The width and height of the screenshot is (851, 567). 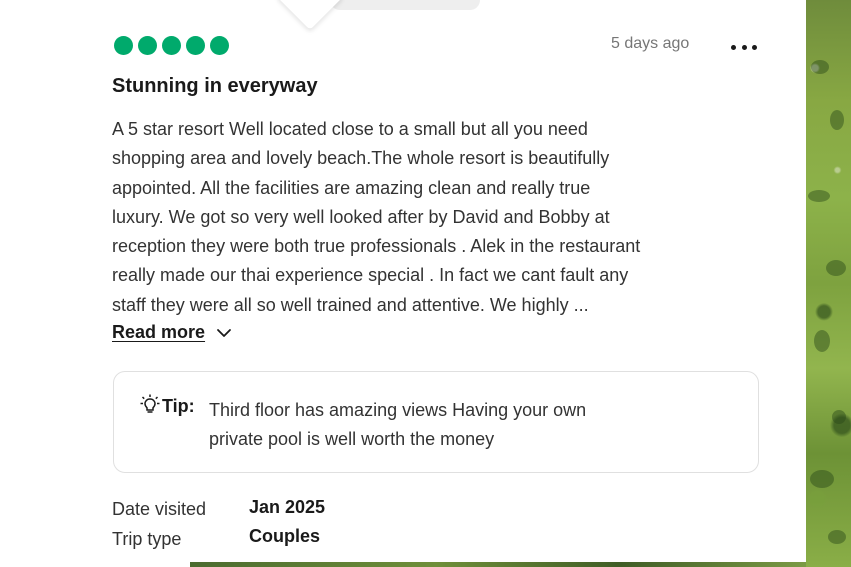 I want to click on read-more-label: Read more, so click(x=159, y=332).